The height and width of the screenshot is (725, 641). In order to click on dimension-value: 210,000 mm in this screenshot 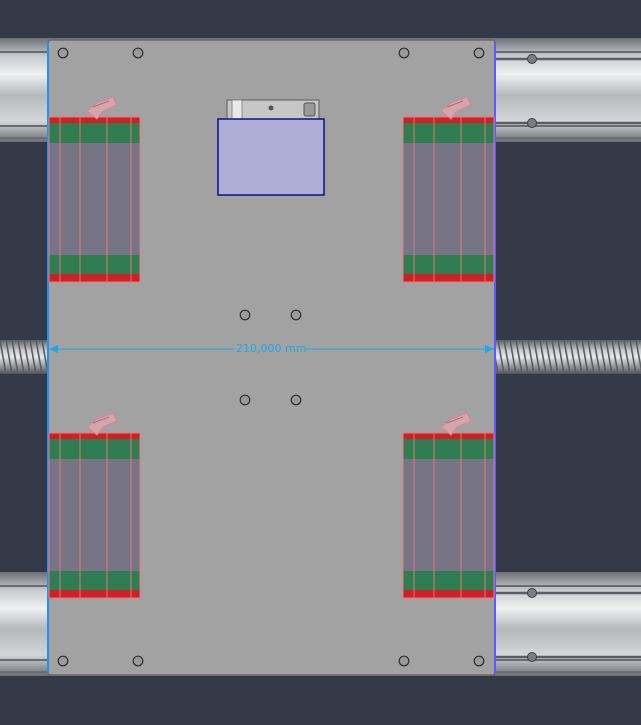, I will do `click(271, 349)`.